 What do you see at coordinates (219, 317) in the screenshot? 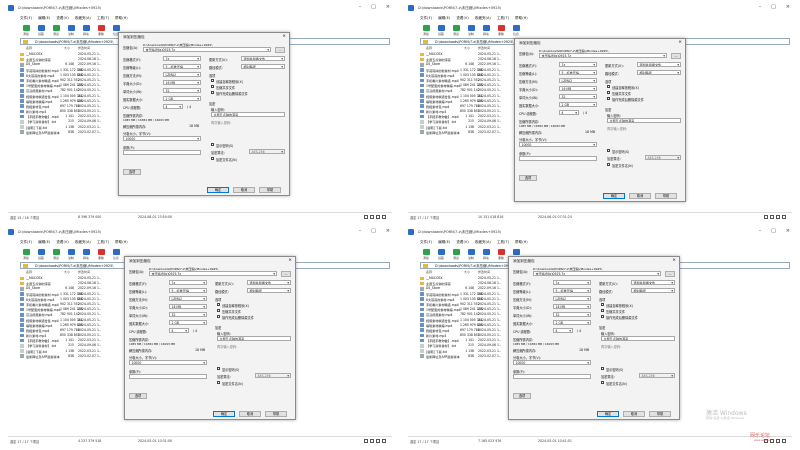
I see `delete-after-checkbox` at bounding box center [219, 317].